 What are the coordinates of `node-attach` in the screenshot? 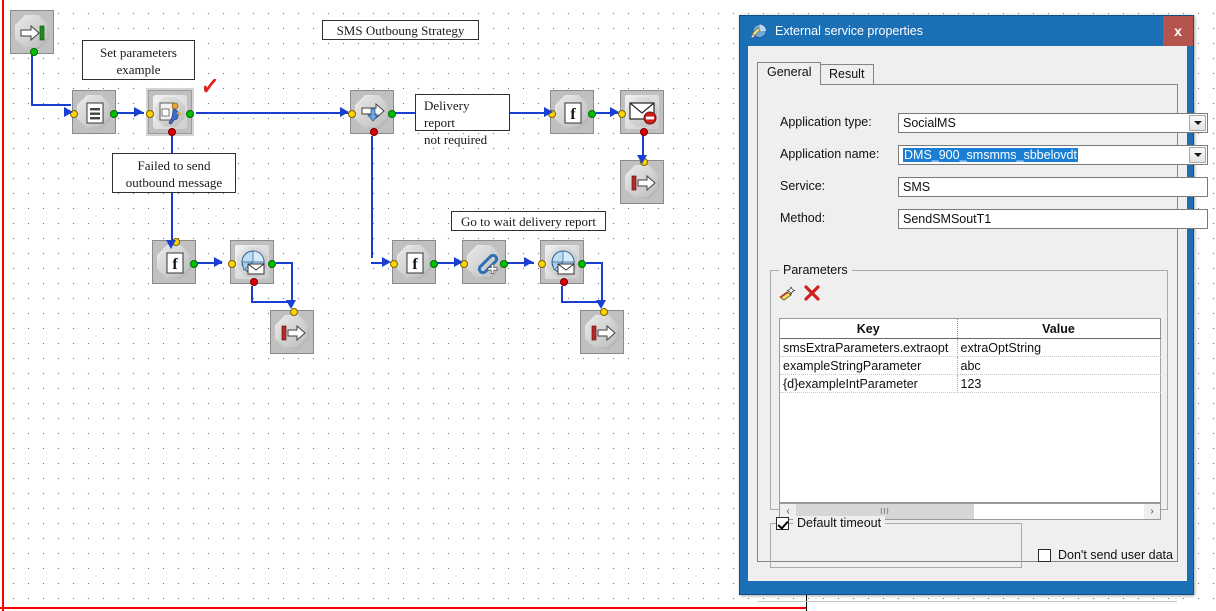 It's located at (484, 262).